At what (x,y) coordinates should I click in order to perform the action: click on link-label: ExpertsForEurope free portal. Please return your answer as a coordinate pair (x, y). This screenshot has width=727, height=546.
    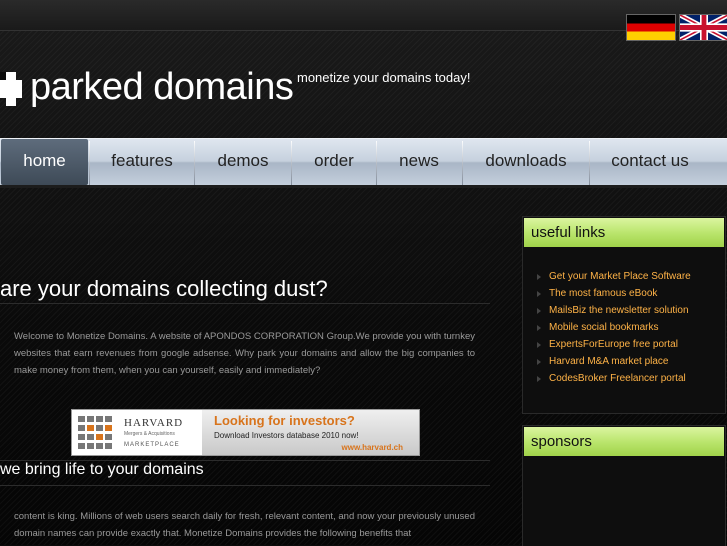
    Looking at the image, I should click on (613, 344).